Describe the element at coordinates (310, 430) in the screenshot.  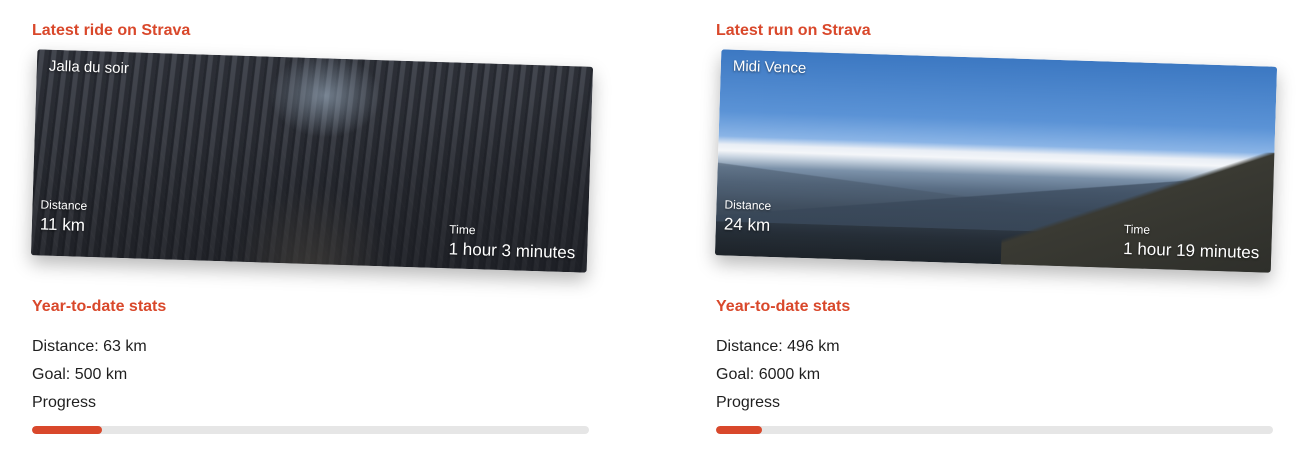
I see `ride-progress-bar` at that location.